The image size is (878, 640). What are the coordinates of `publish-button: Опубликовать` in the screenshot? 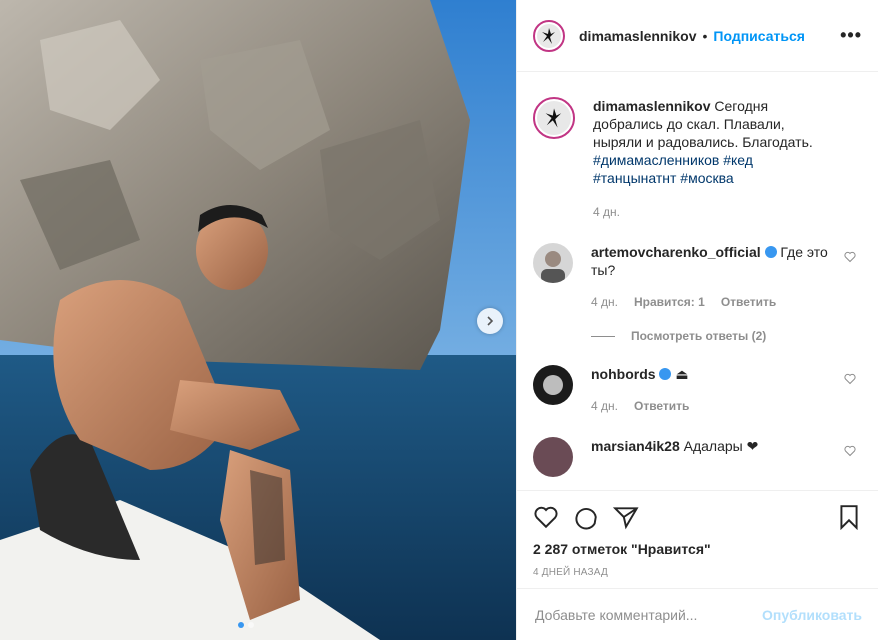 It's located at (812, 615).